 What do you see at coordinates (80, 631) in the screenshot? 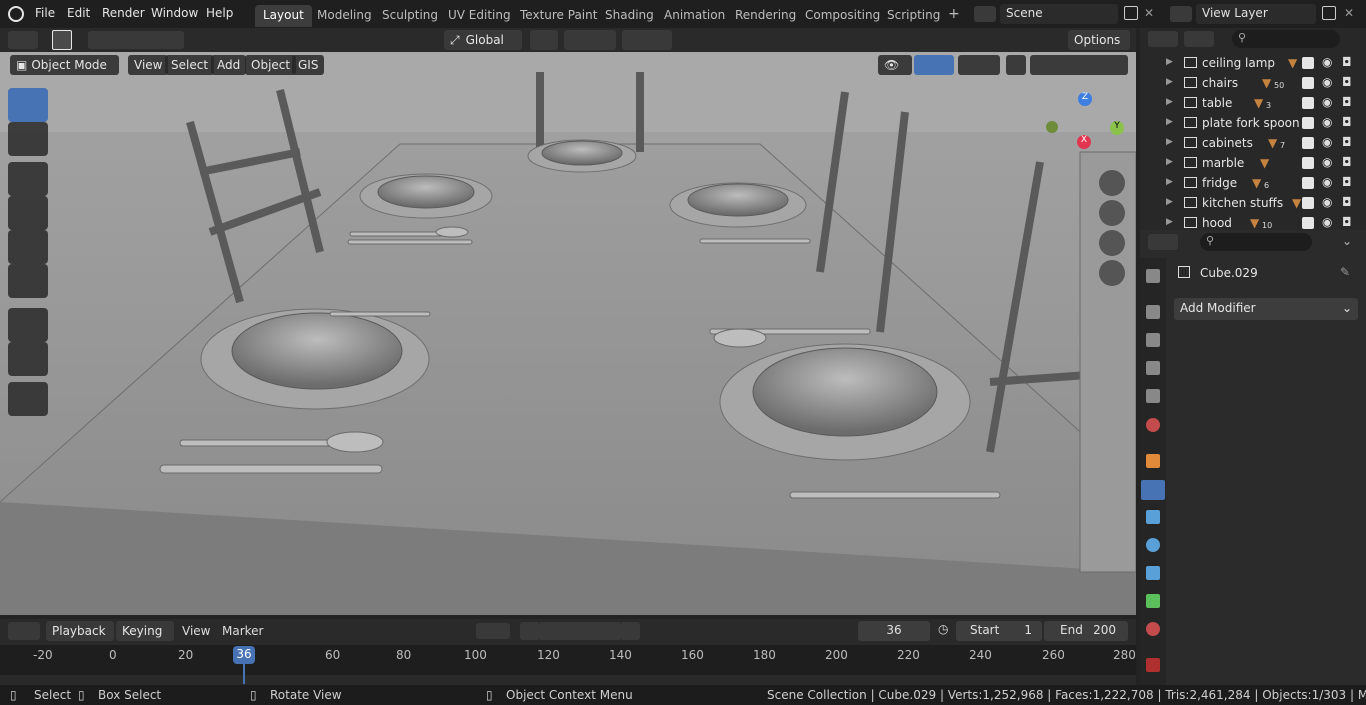
I see `playback-menu: Playback` at bounding box center [80, 631].